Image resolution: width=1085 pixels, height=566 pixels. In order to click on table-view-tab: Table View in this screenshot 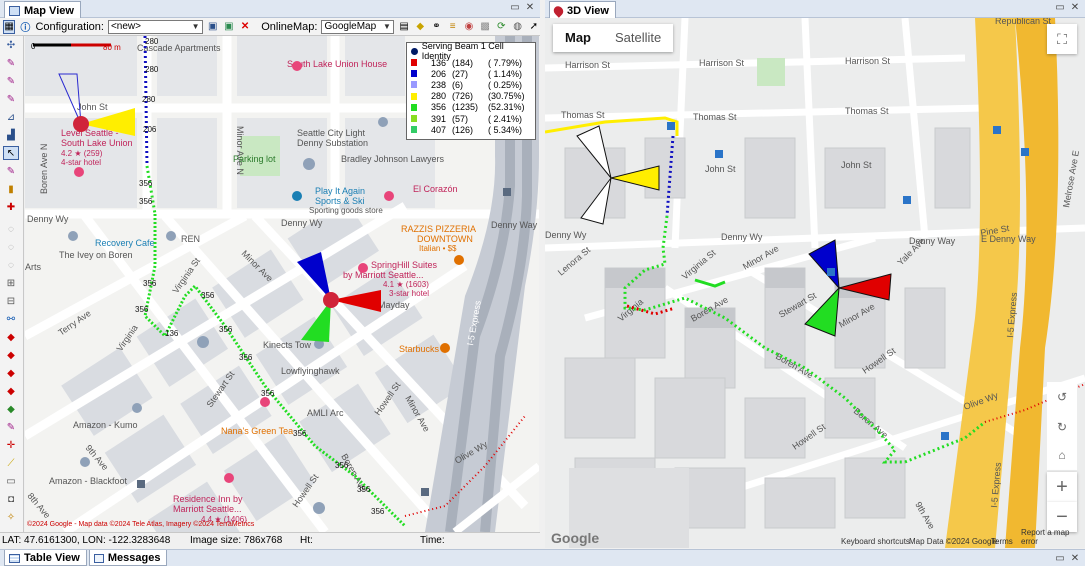, I will do `click(45, 558)`.